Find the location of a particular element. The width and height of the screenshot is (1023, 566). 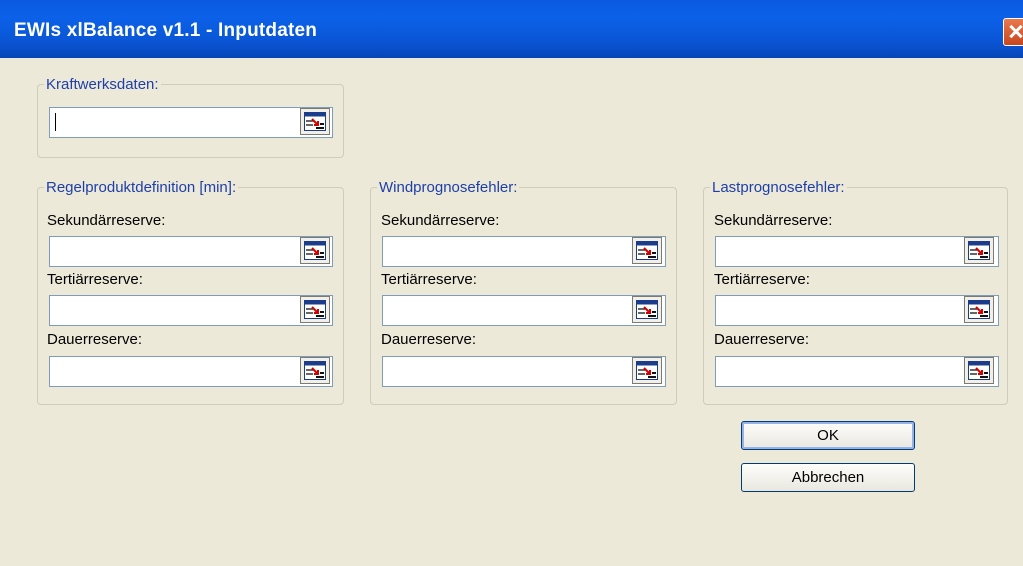

label-wind-sekundaer: Sekundärreserve: is located at coordinates (440, 220).